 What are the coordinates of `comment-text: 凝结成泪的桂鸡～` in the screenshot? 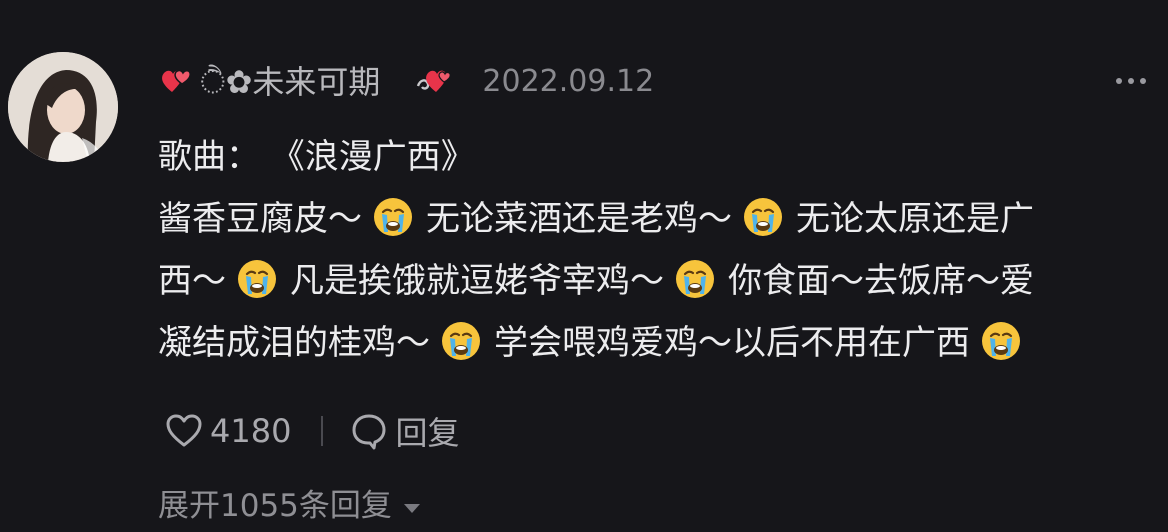 It's located at (294, 343).